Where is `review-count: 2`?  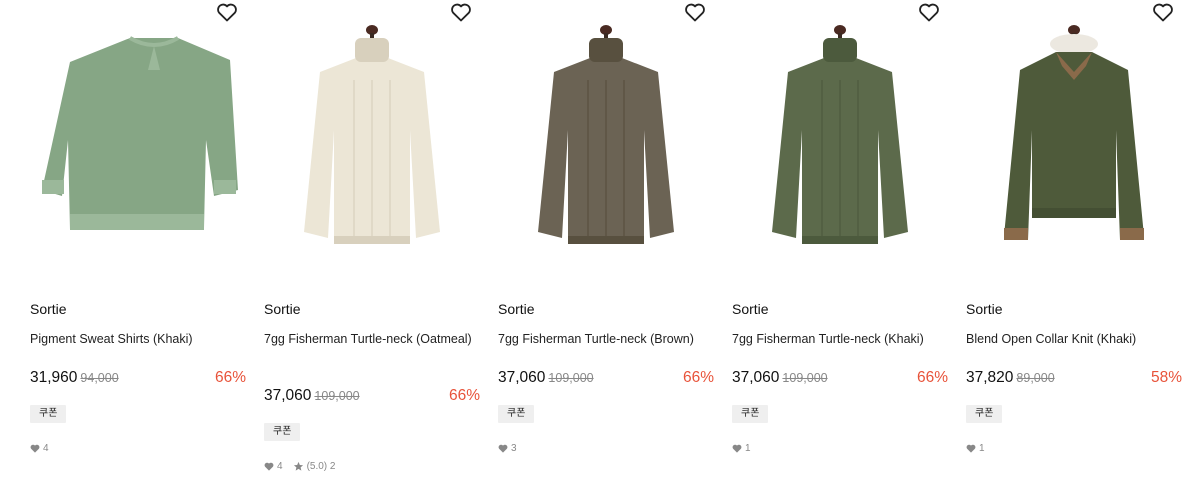 review-count: 2 is located at coordinates (332, 466).